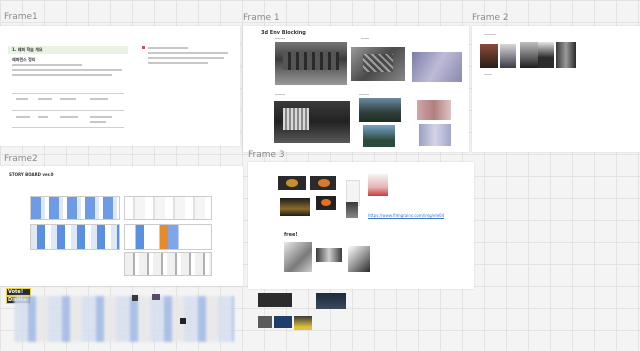 This screenshot has height=351, width=640. What do you see at coordinates (120, 86) in the screenshot?
I see `frame-1-left: 1. 레퍼 학습 개요 레퍼런스 정리` at bounding box center [120, 86].